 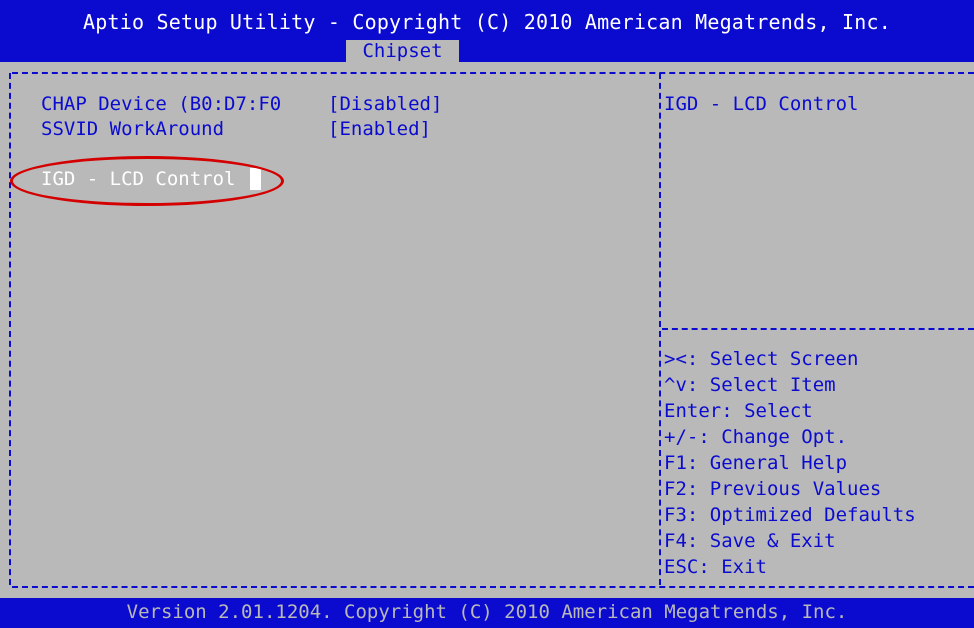 I want to click on highlight-annotation, so click(x=147, y=181).